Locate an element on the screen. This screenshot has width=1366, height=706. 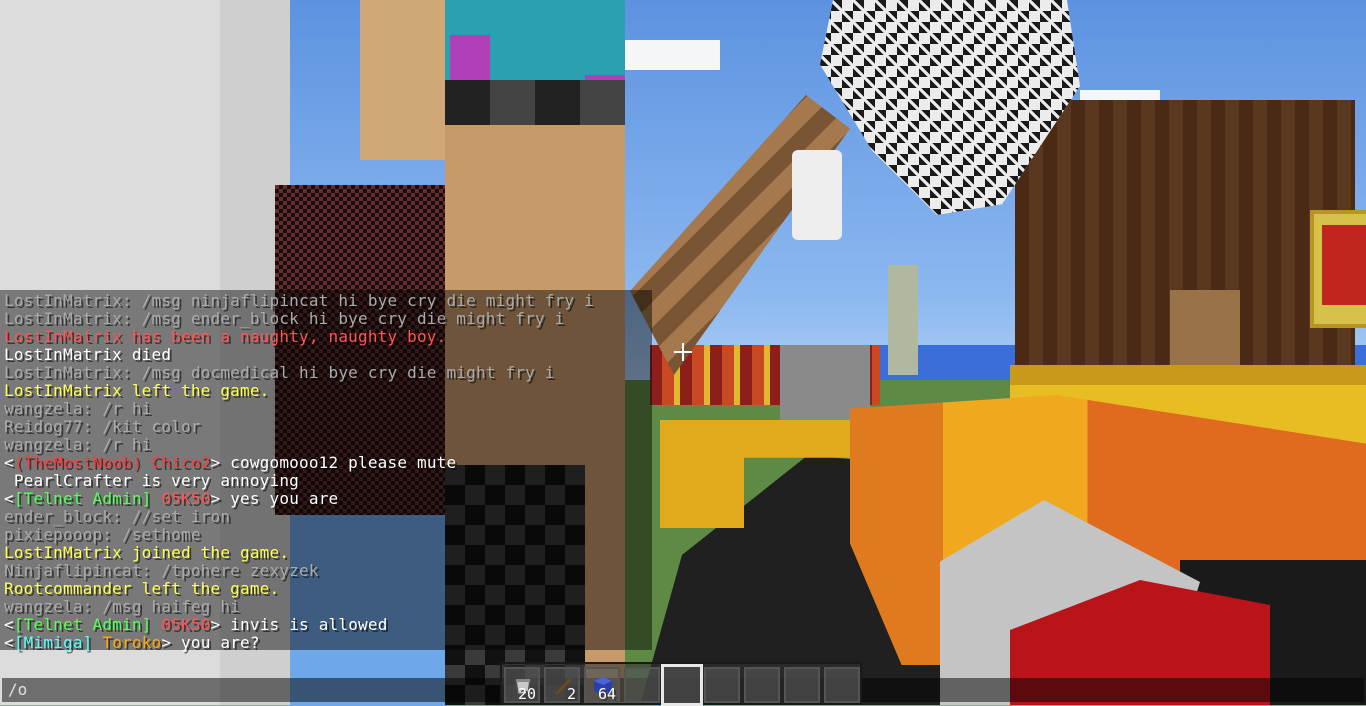
item-count: 20 is located at coordinates (526, 694).